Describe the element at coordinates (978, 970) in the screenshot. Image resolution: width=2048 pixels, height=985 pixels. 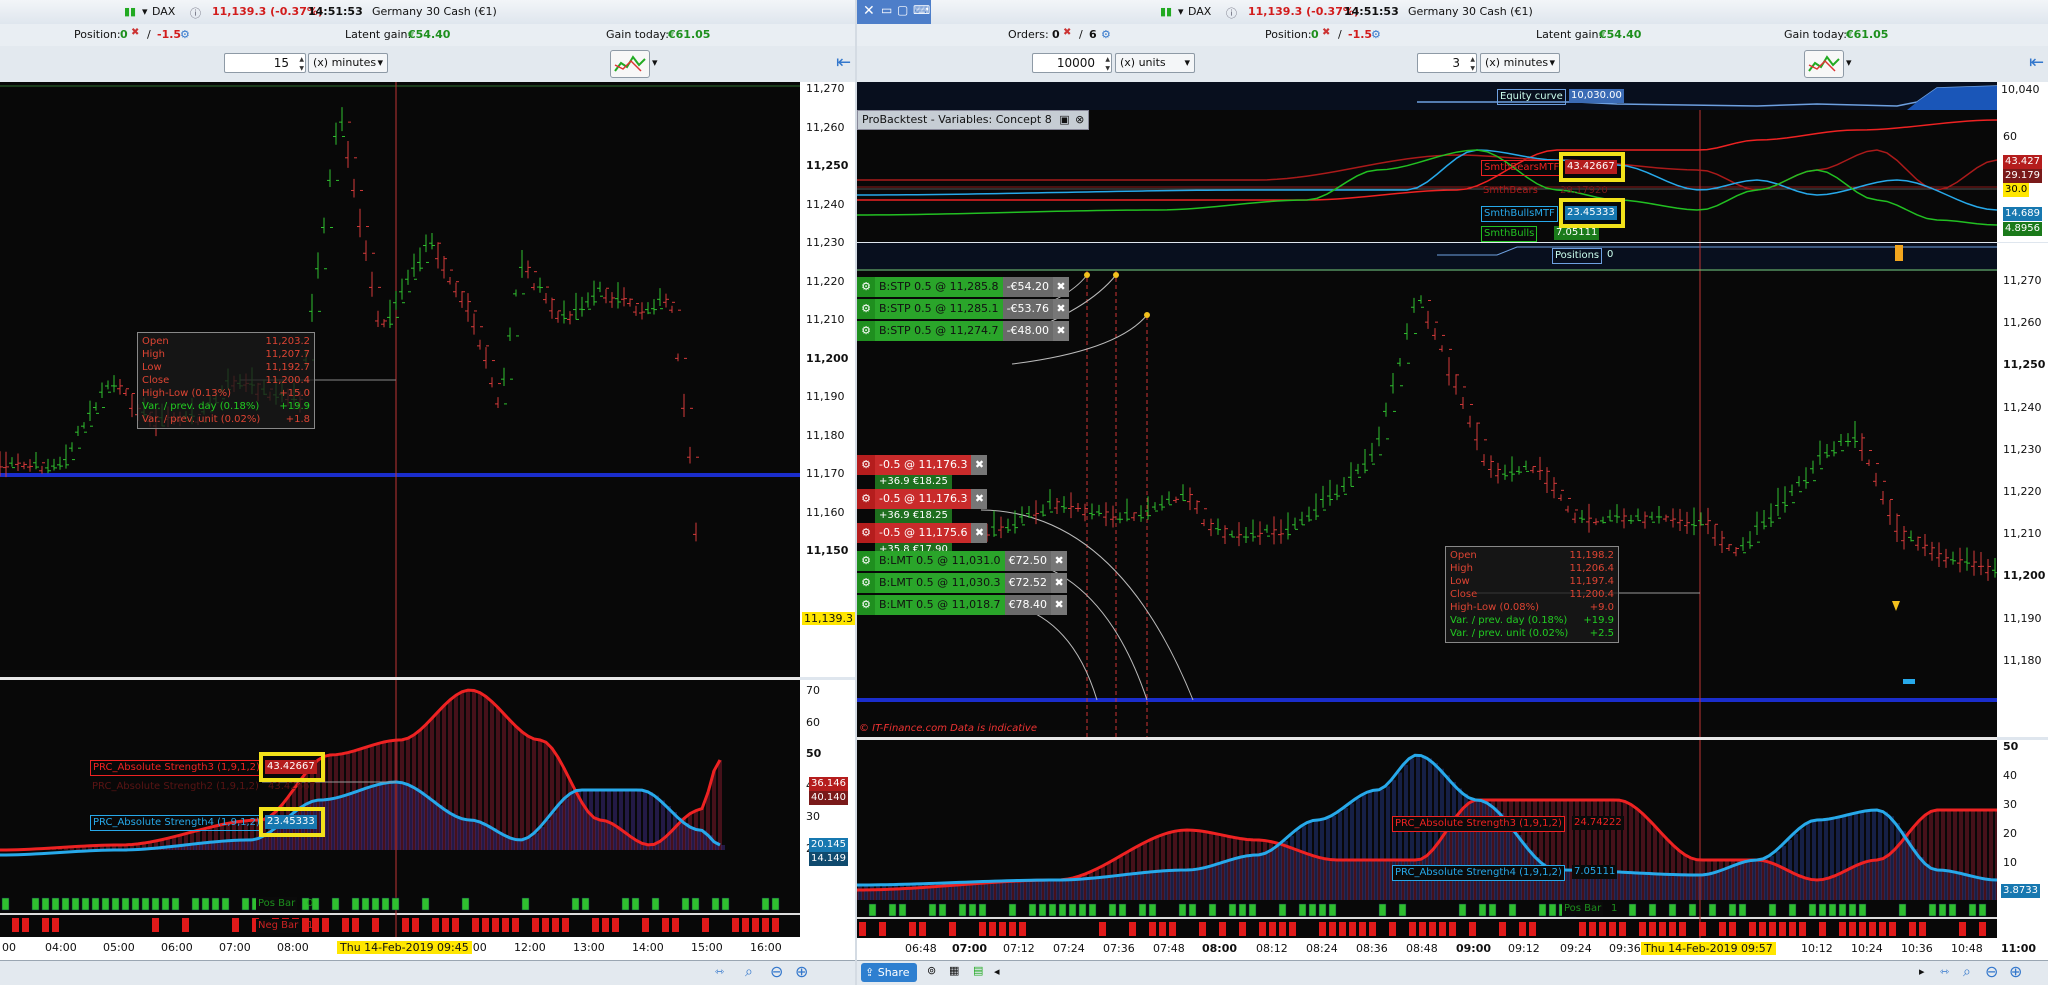
I see `screener-icon: ▤` at that location.